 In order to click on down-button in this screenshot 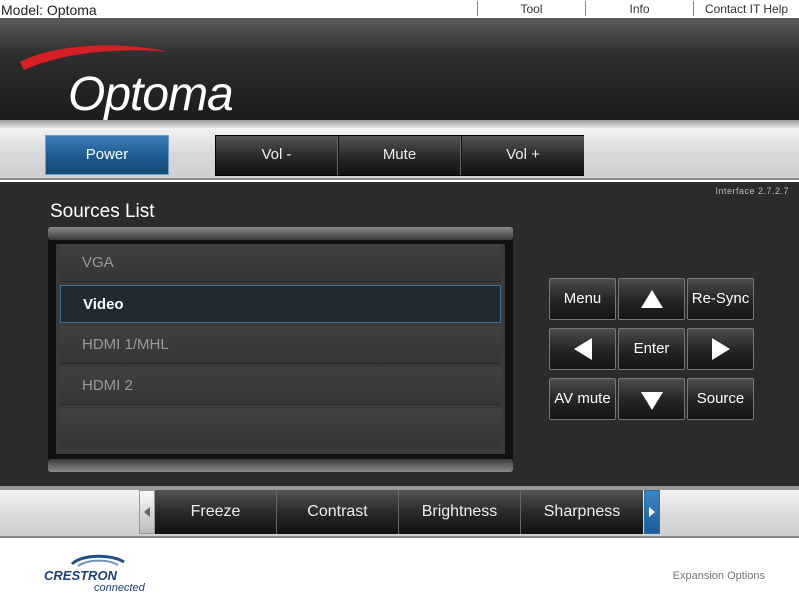, I will do `click(651, 399)`.